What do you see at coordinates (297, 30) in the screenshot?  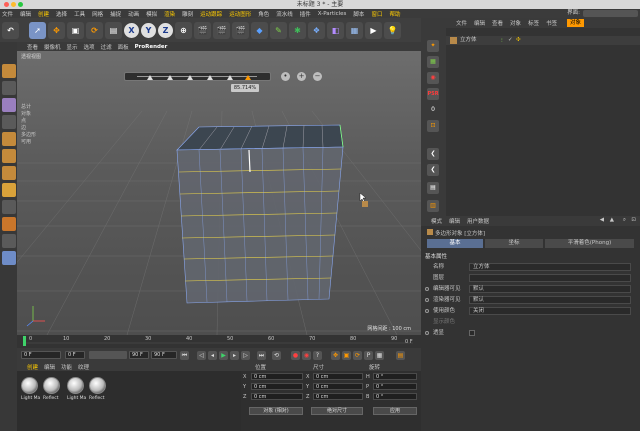 I see `nurbs-icon: ✱` at bounding box center [297, 30].